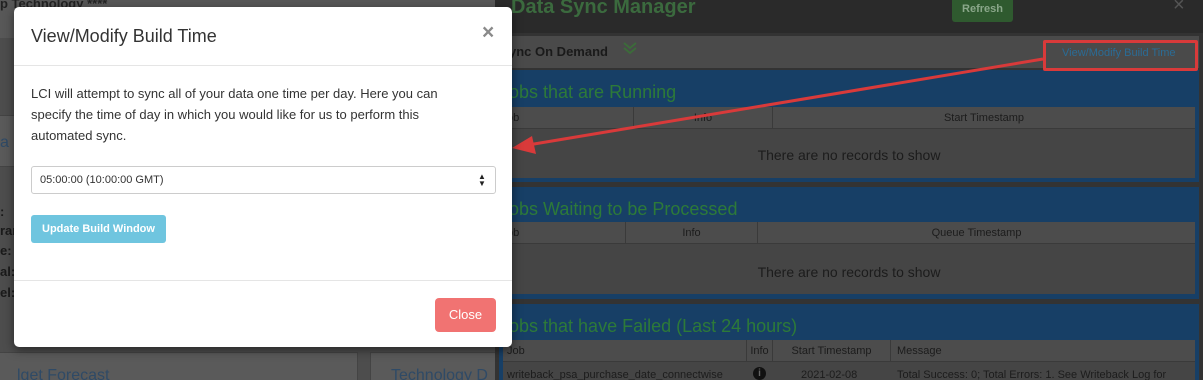 This screenshot has width=1203, height=380. I want to click on modal-header: View/Modify Build Time ×, so click(263, 36).